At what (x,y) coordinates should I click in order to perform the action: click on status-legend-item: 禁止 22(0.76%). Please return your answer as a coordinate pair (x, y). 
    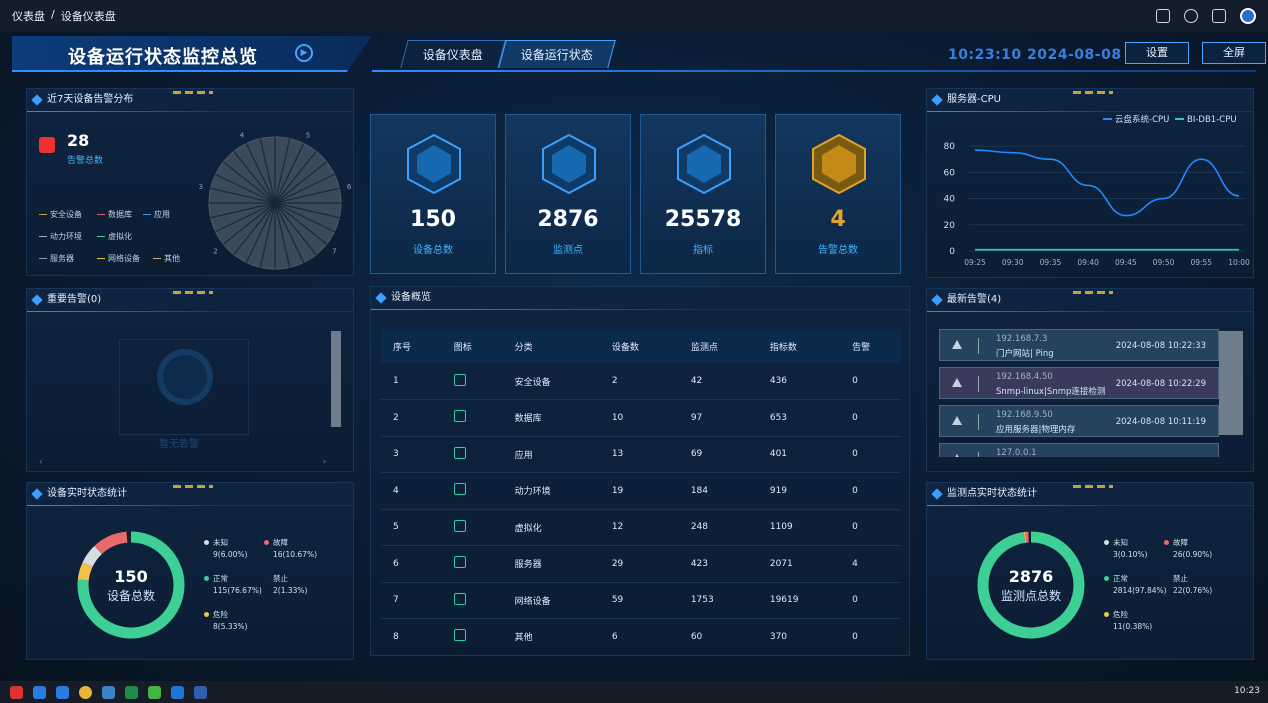
    Looking at the image, I should click on (1188, 585).